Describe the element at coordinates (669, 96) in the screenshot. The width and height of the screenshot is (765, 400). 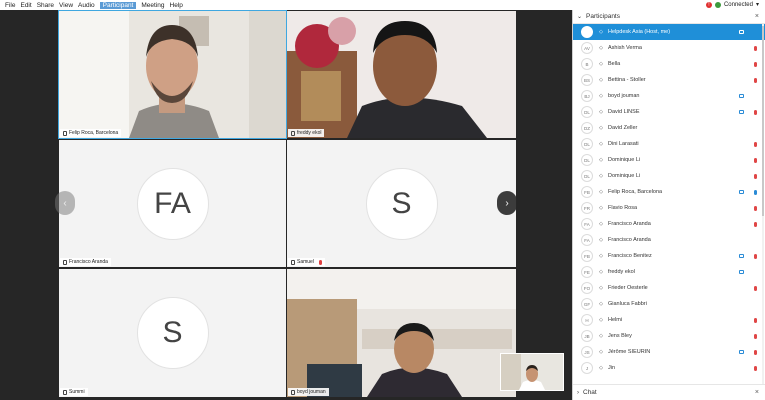
I see `participant-row: BJ ◇ boyd jouman` at that location.